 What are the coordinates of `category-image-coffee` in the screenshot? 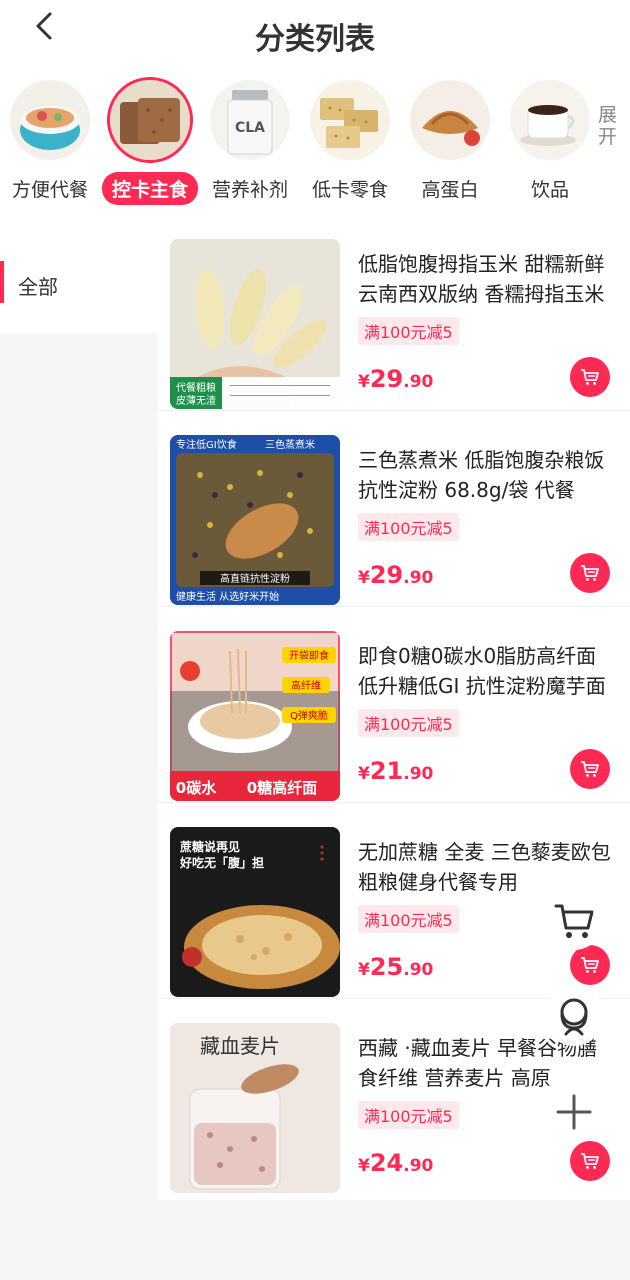 It's located at (550, 120).